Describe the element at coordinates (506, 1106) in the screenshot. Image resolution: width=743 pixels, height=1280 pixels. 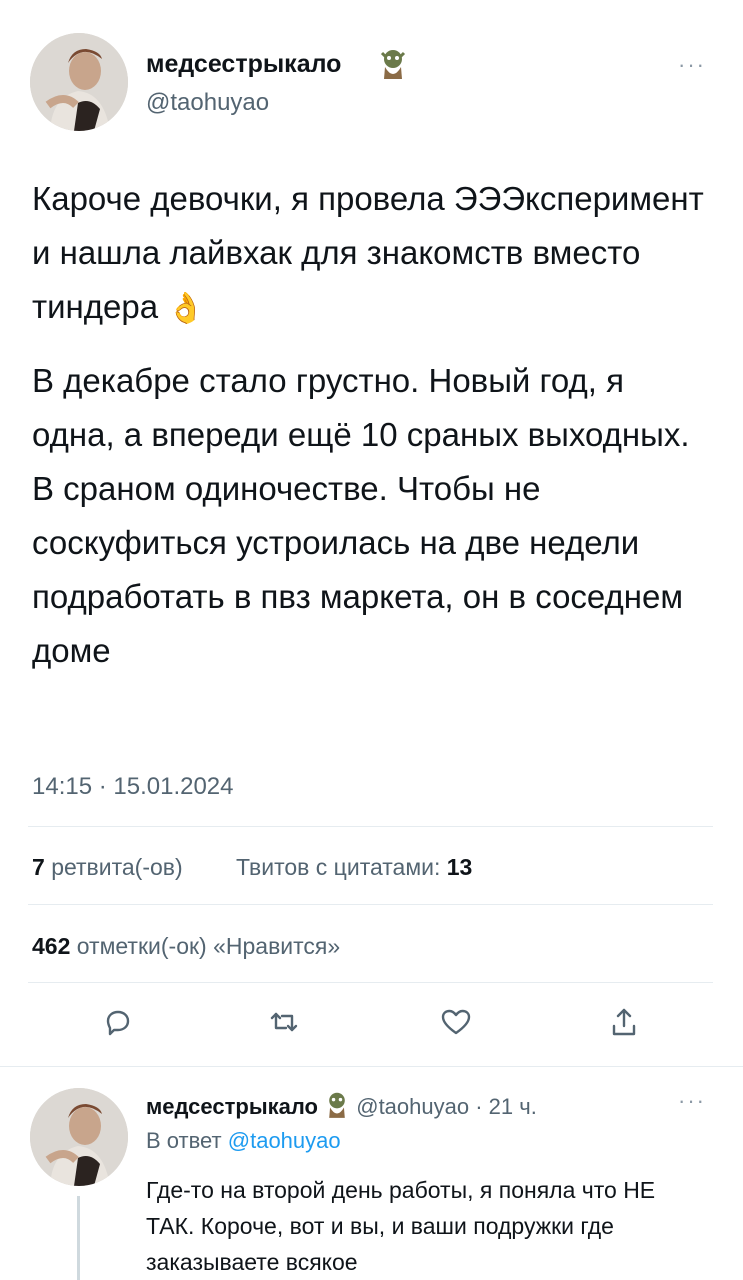
I see `reply-time: · 21 ч.` at that location.